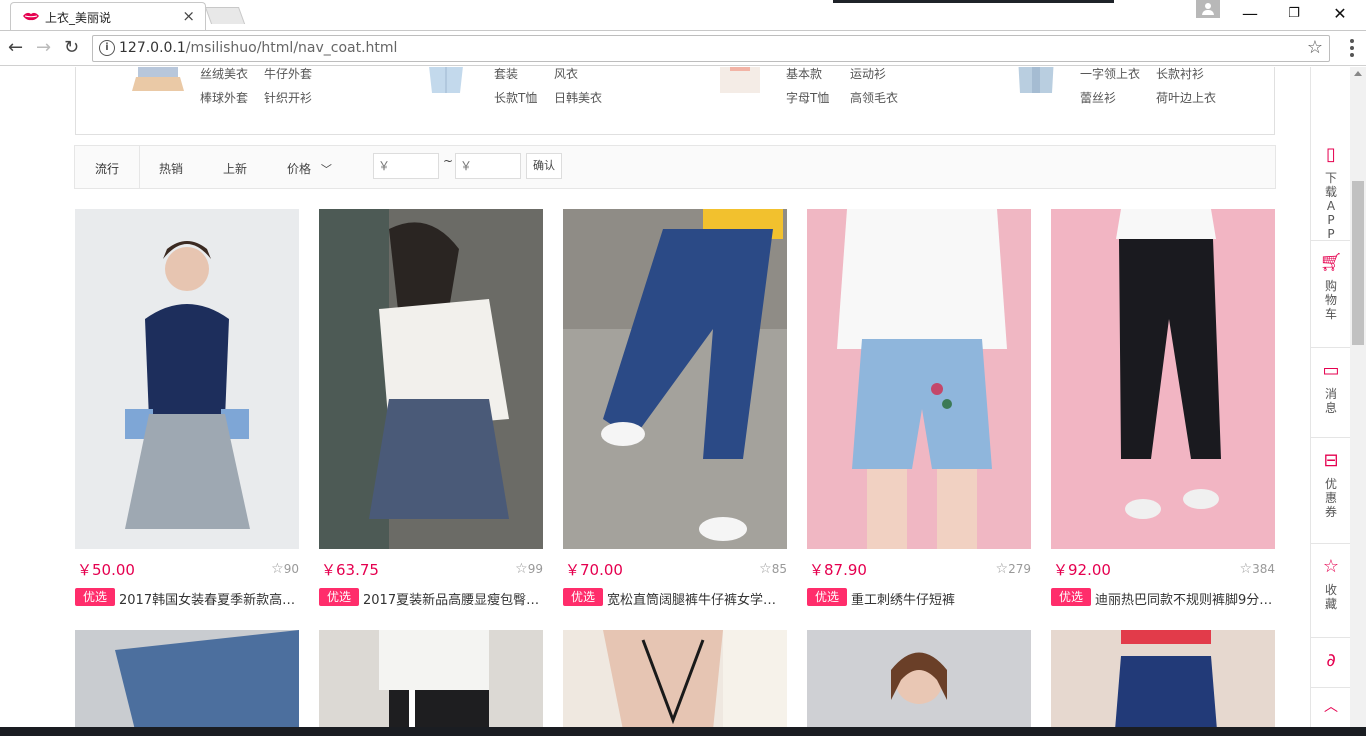 This screenshot has height=736, width=1366. Describe the element at coordinates (535, 569) in the screenshot. I see `favorite-number: 99` at that location.